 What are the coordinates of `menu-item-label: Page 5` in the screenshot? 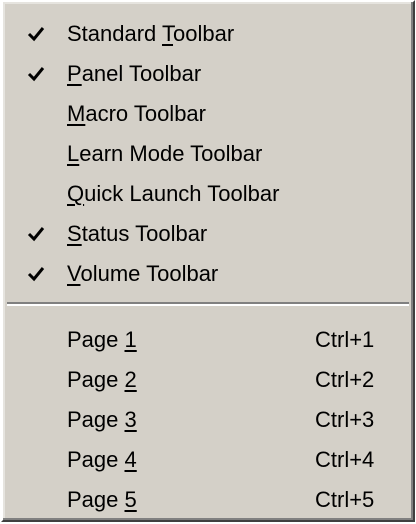 It's located at (102, 499).